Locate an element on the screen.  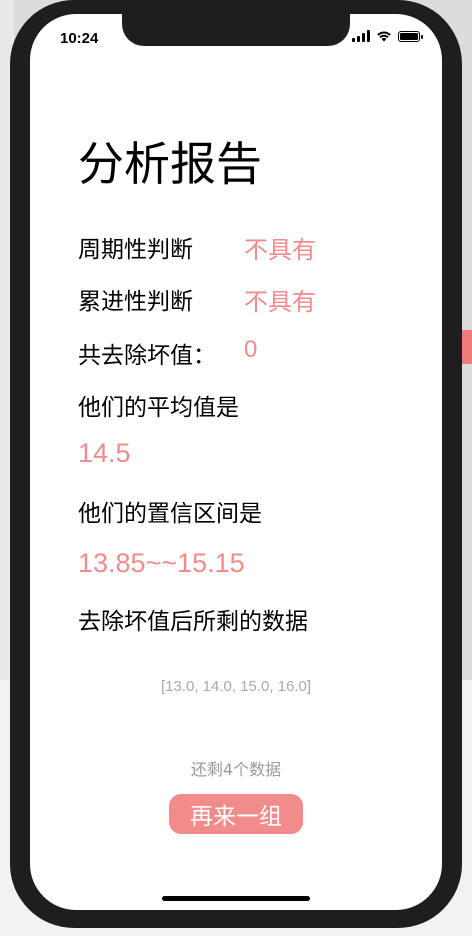
mean-value: 14.5 is located at coordinates (104, 453).